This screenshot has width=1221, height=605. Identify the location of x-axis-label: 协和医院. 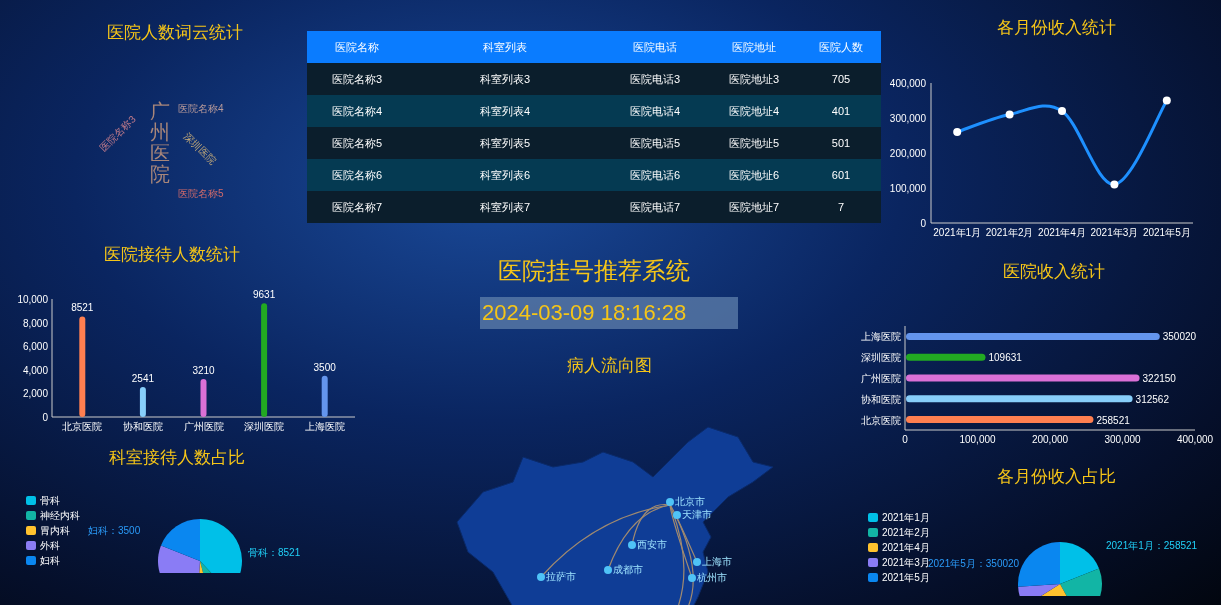
(142, 426).